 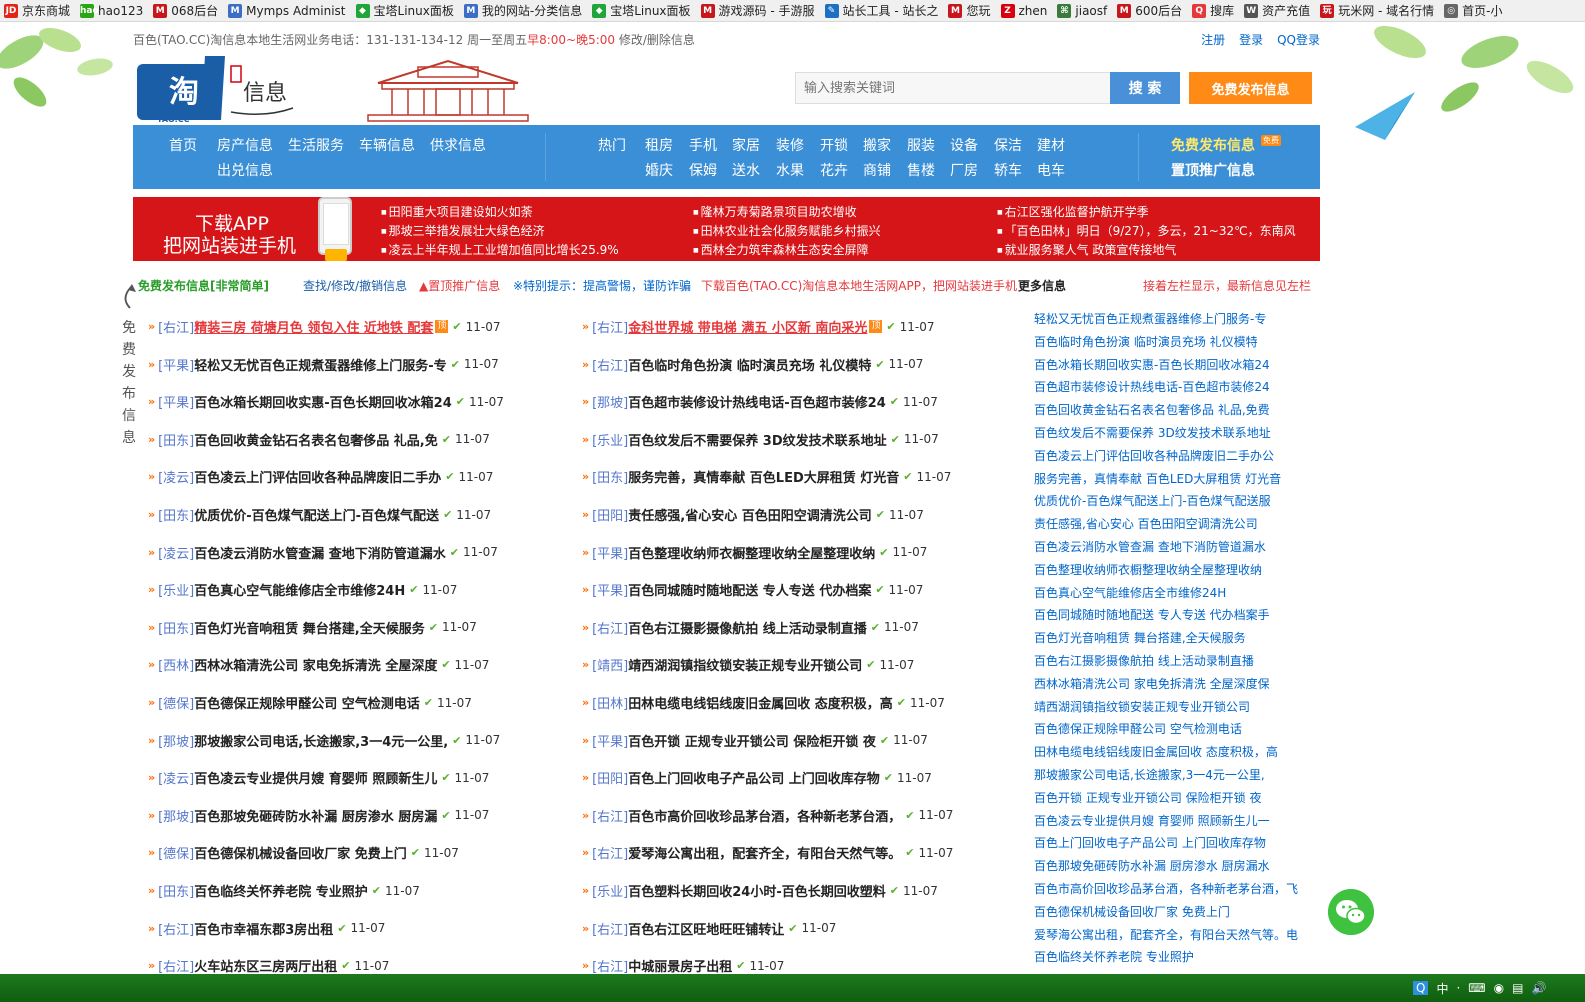 What do you see at coordinates (281, 890) in the screenshot?
I see `listing-title: 百色临终关怀养老院 专业照护` at bounding box center [281, 890].